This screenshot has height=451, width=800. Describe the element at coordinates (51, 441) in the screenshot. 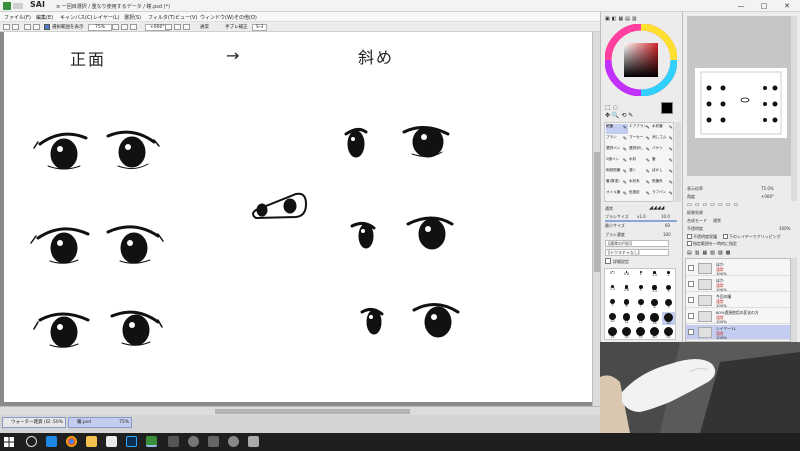

I see `edge-icon` at that location.